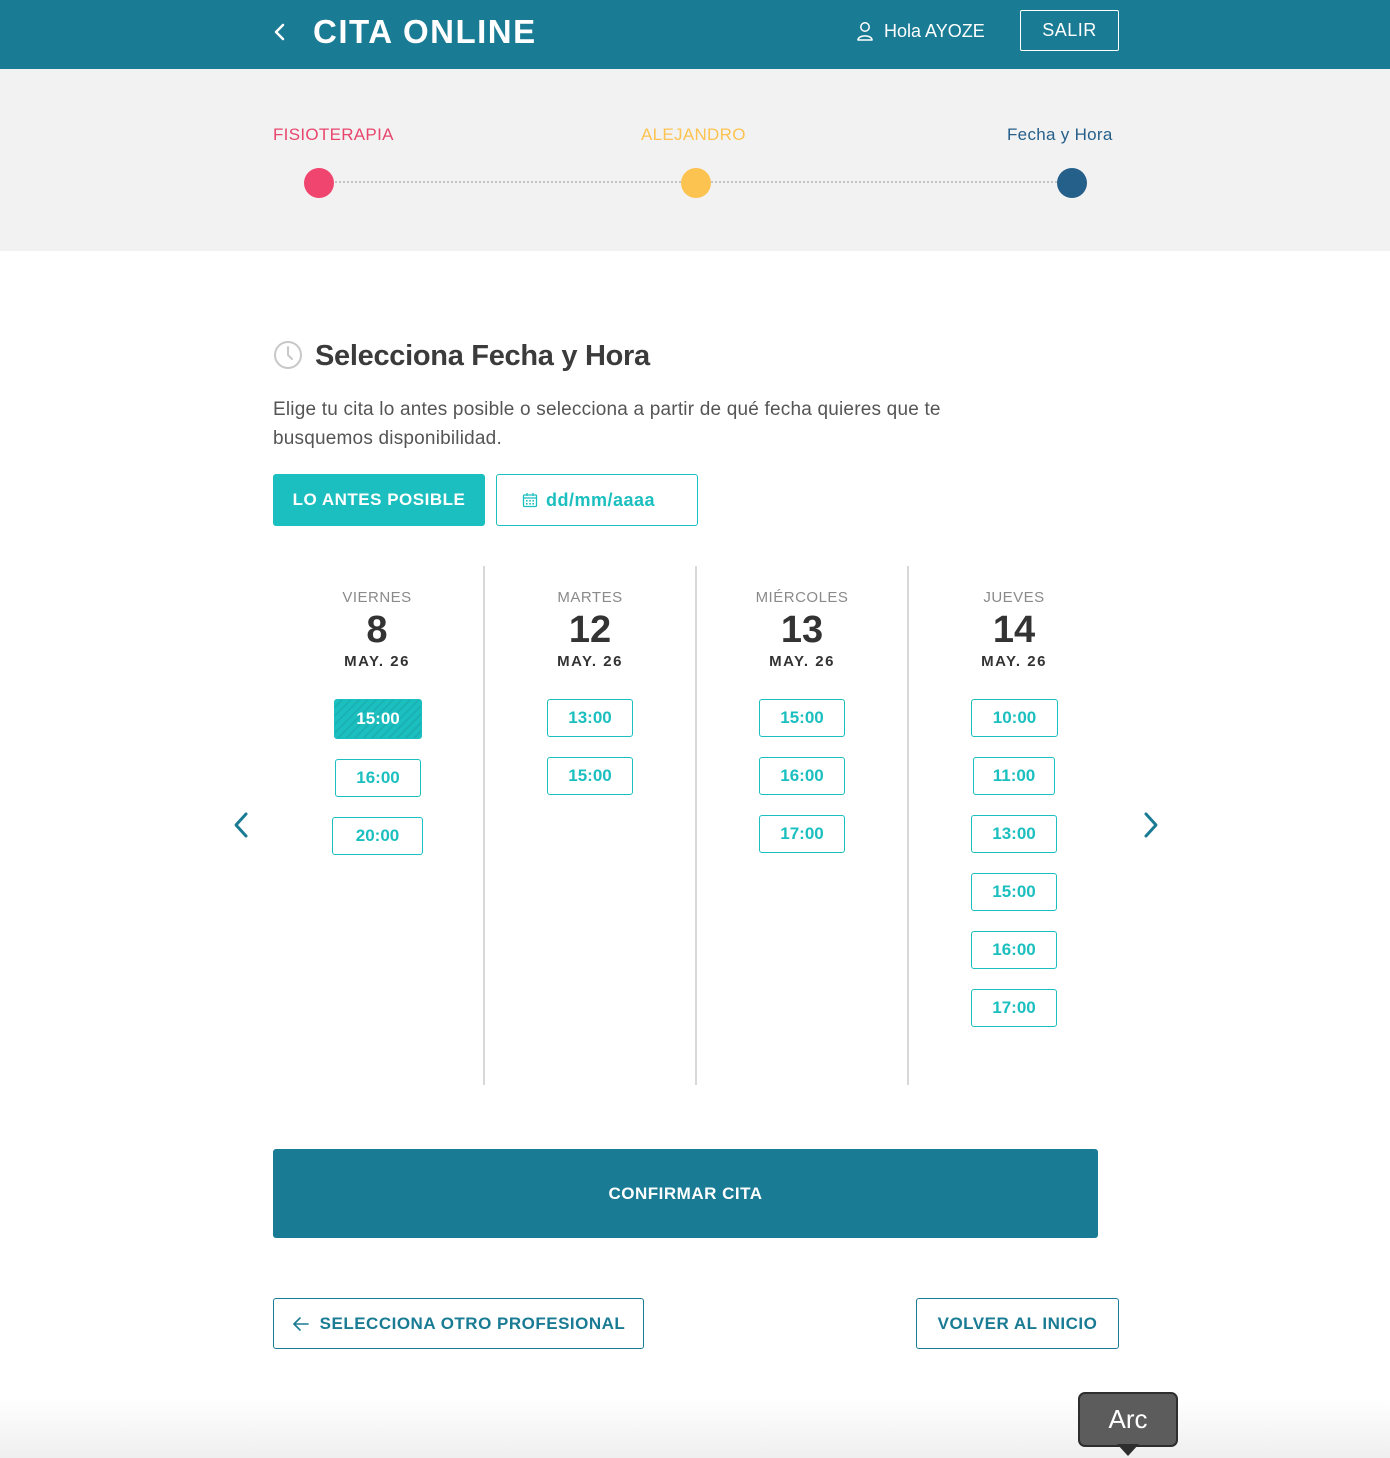  What do you see at coordinates (1128, 1419) in the screenshot?
I see `arc-tooltip: Arc` at bounding box center [1128, 1419].